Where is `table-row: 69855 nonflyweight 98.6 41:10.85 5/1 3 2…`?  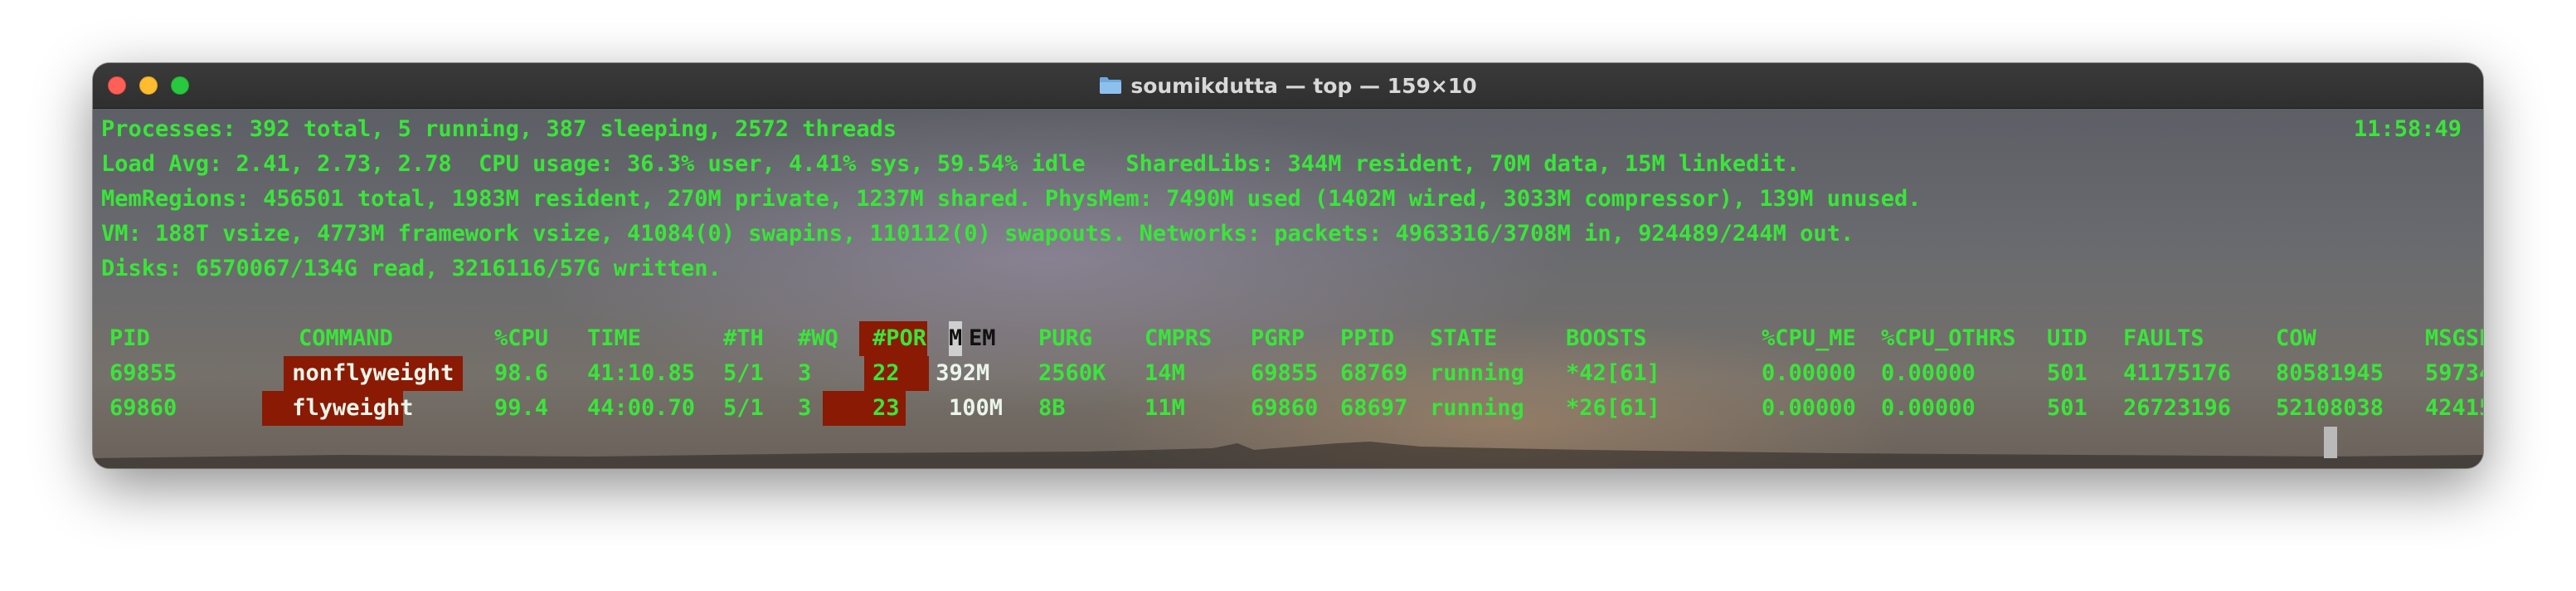 table-row: 69855 nonflyweight 98.6 41:10.85 5/1 3 2… is located at coordinates (1288, 373).